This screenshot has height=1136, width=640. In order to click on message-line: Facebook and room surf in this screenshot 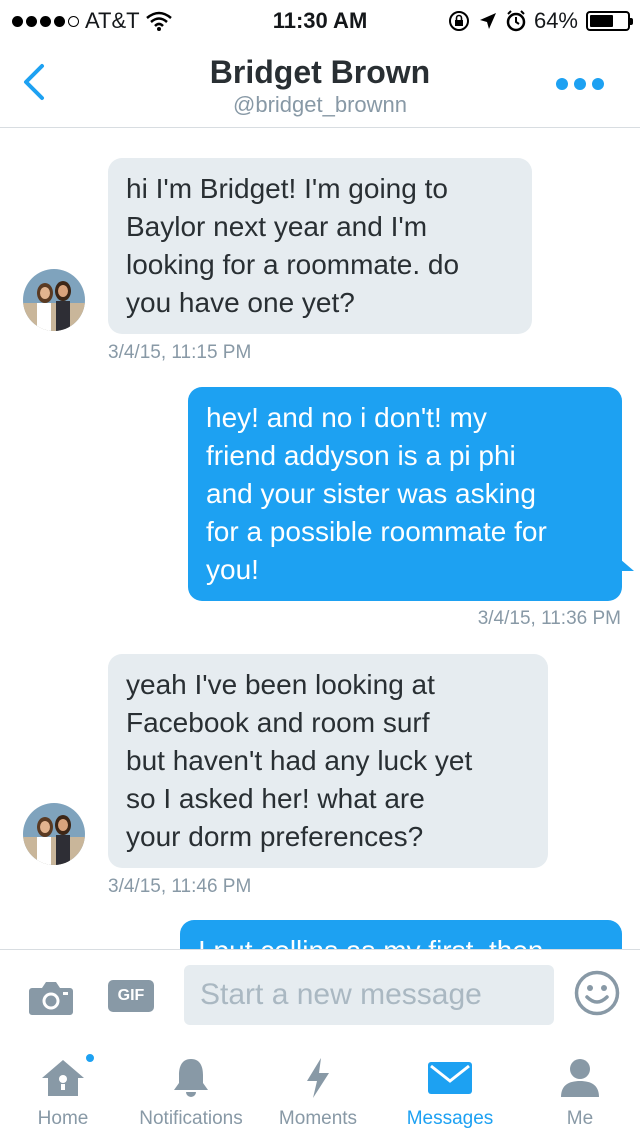, I will do `click(278, 722)`.